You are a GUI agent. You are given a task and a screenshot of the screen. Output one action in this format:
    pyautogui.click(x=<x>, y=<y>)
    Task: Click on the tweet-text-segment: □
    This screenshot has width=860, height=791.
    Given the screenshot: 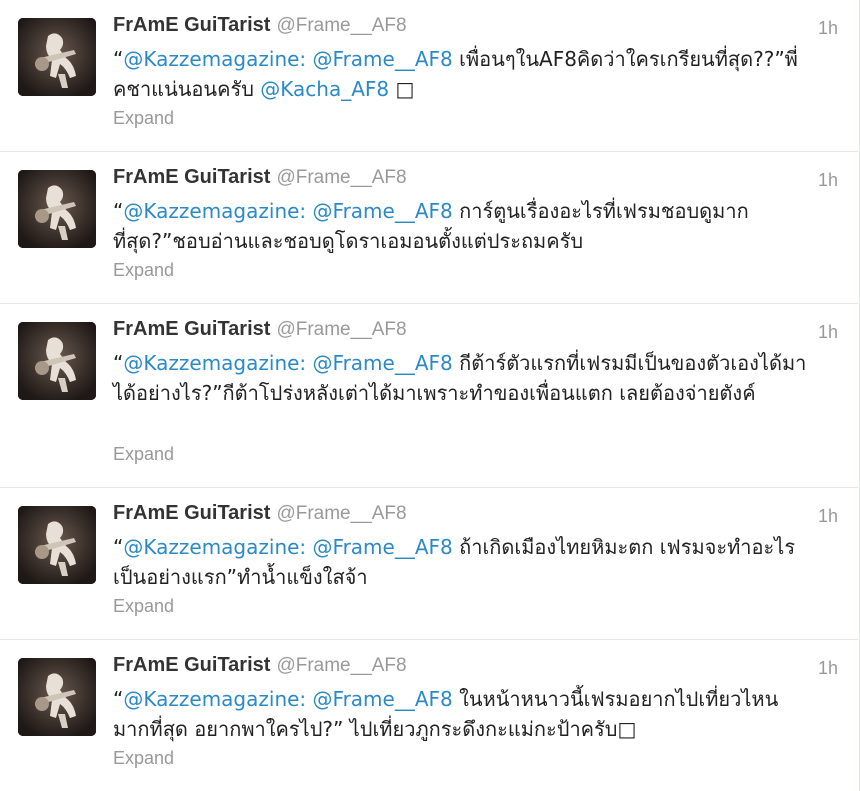 What is the action you would take?
    pyautogui.click(x=402, y=89)
    